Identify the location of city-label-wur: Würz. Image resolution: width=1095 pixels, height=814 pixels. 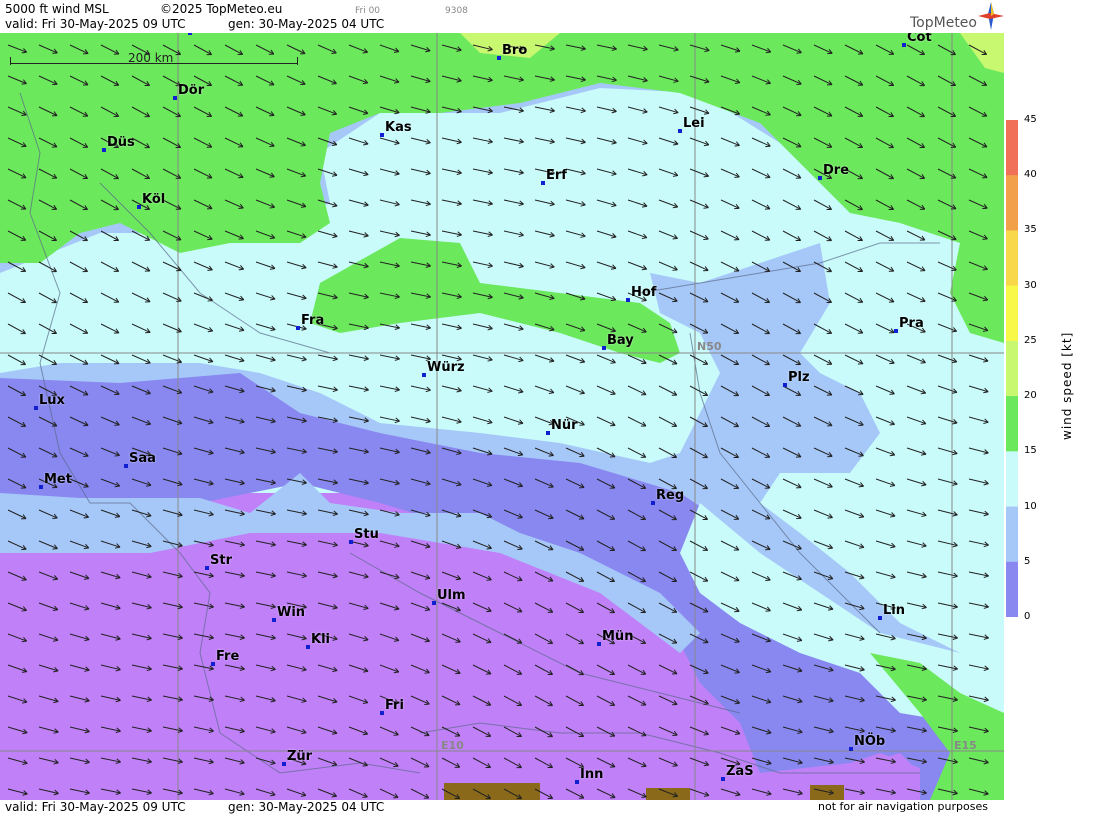
(446, 367).